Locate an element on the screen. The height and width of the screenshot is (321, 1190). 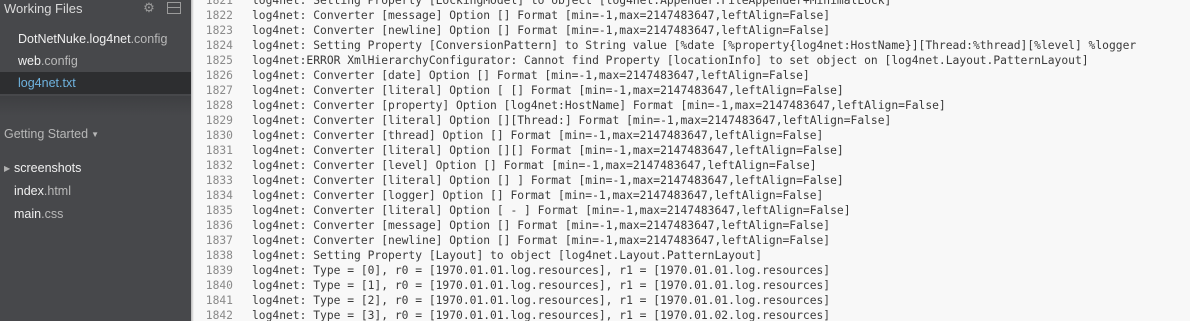
line-number: 1836 is located at coordinates (219, 225).